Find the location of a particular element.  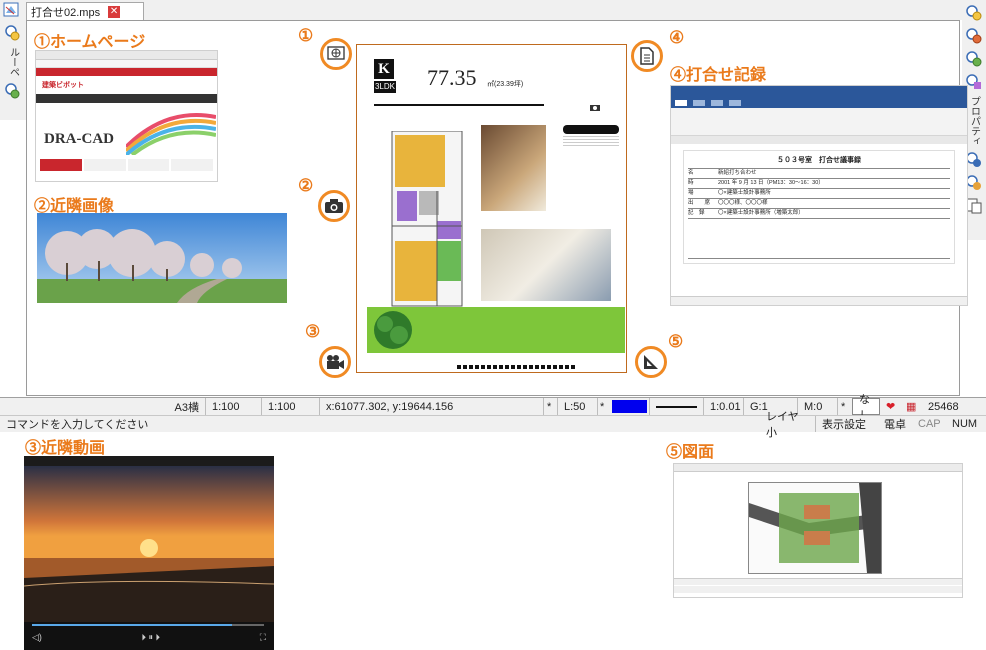

fullscreen-icon: ⛶ is located at coordinates (263, 637).